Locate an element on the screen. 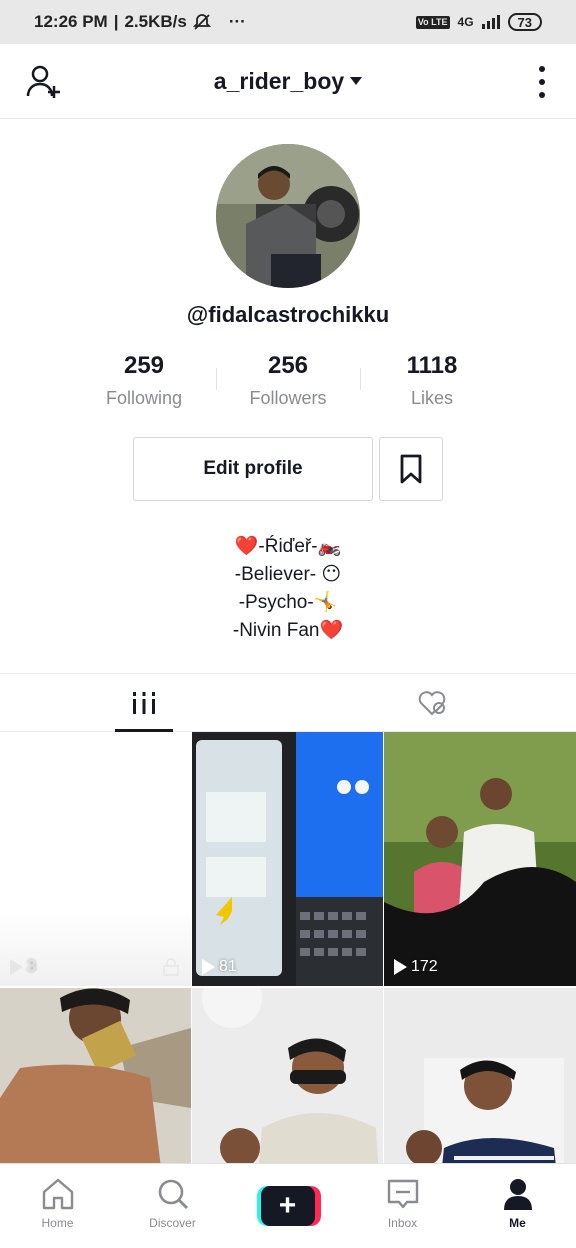 Image resolution: width=576 pixels, height=1248 pixels. bookmark-icon is located at coordinates (411, 469).